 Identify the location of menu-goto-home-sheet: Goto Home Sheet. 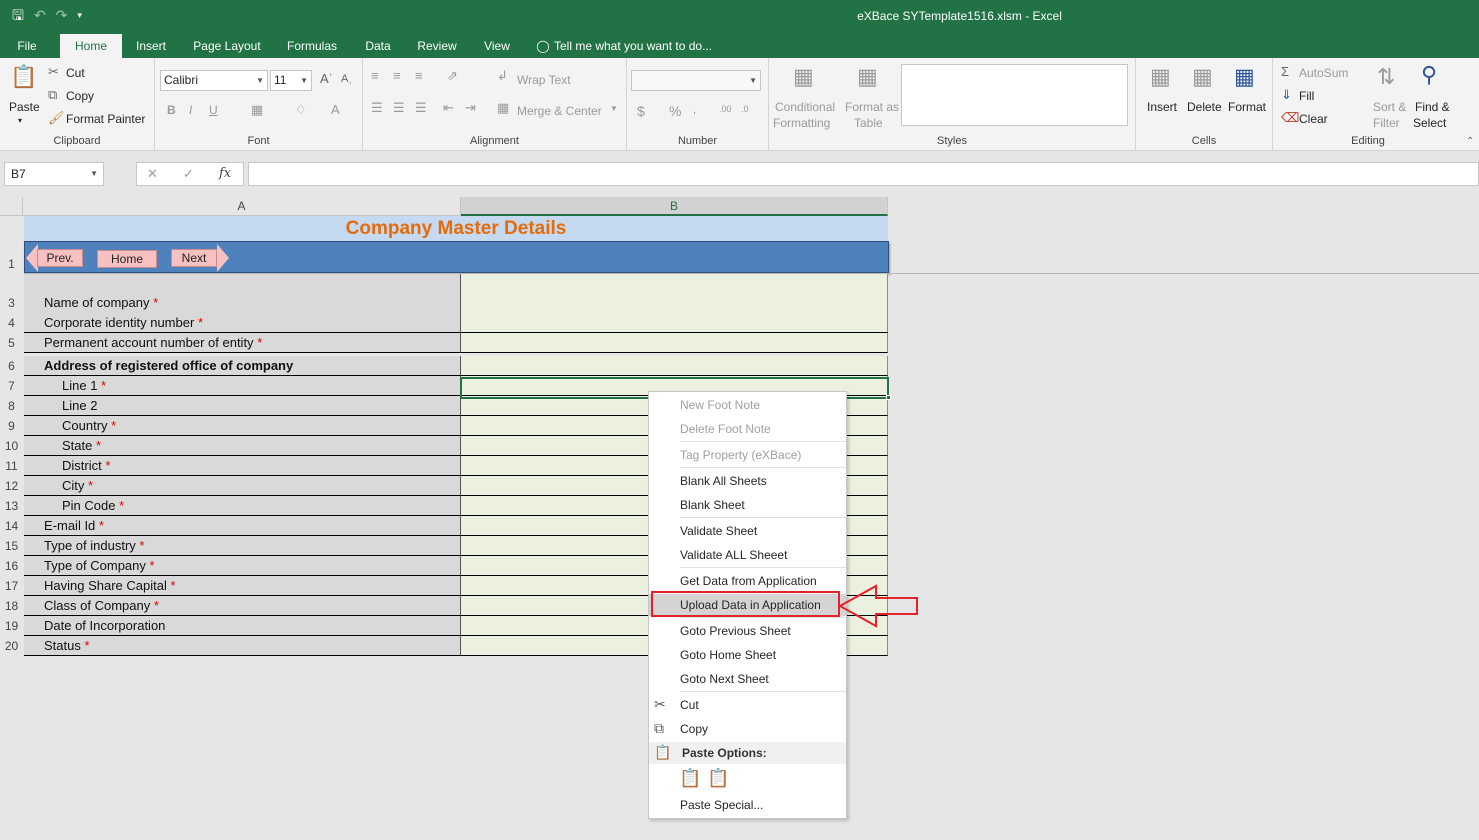
(747, 655).